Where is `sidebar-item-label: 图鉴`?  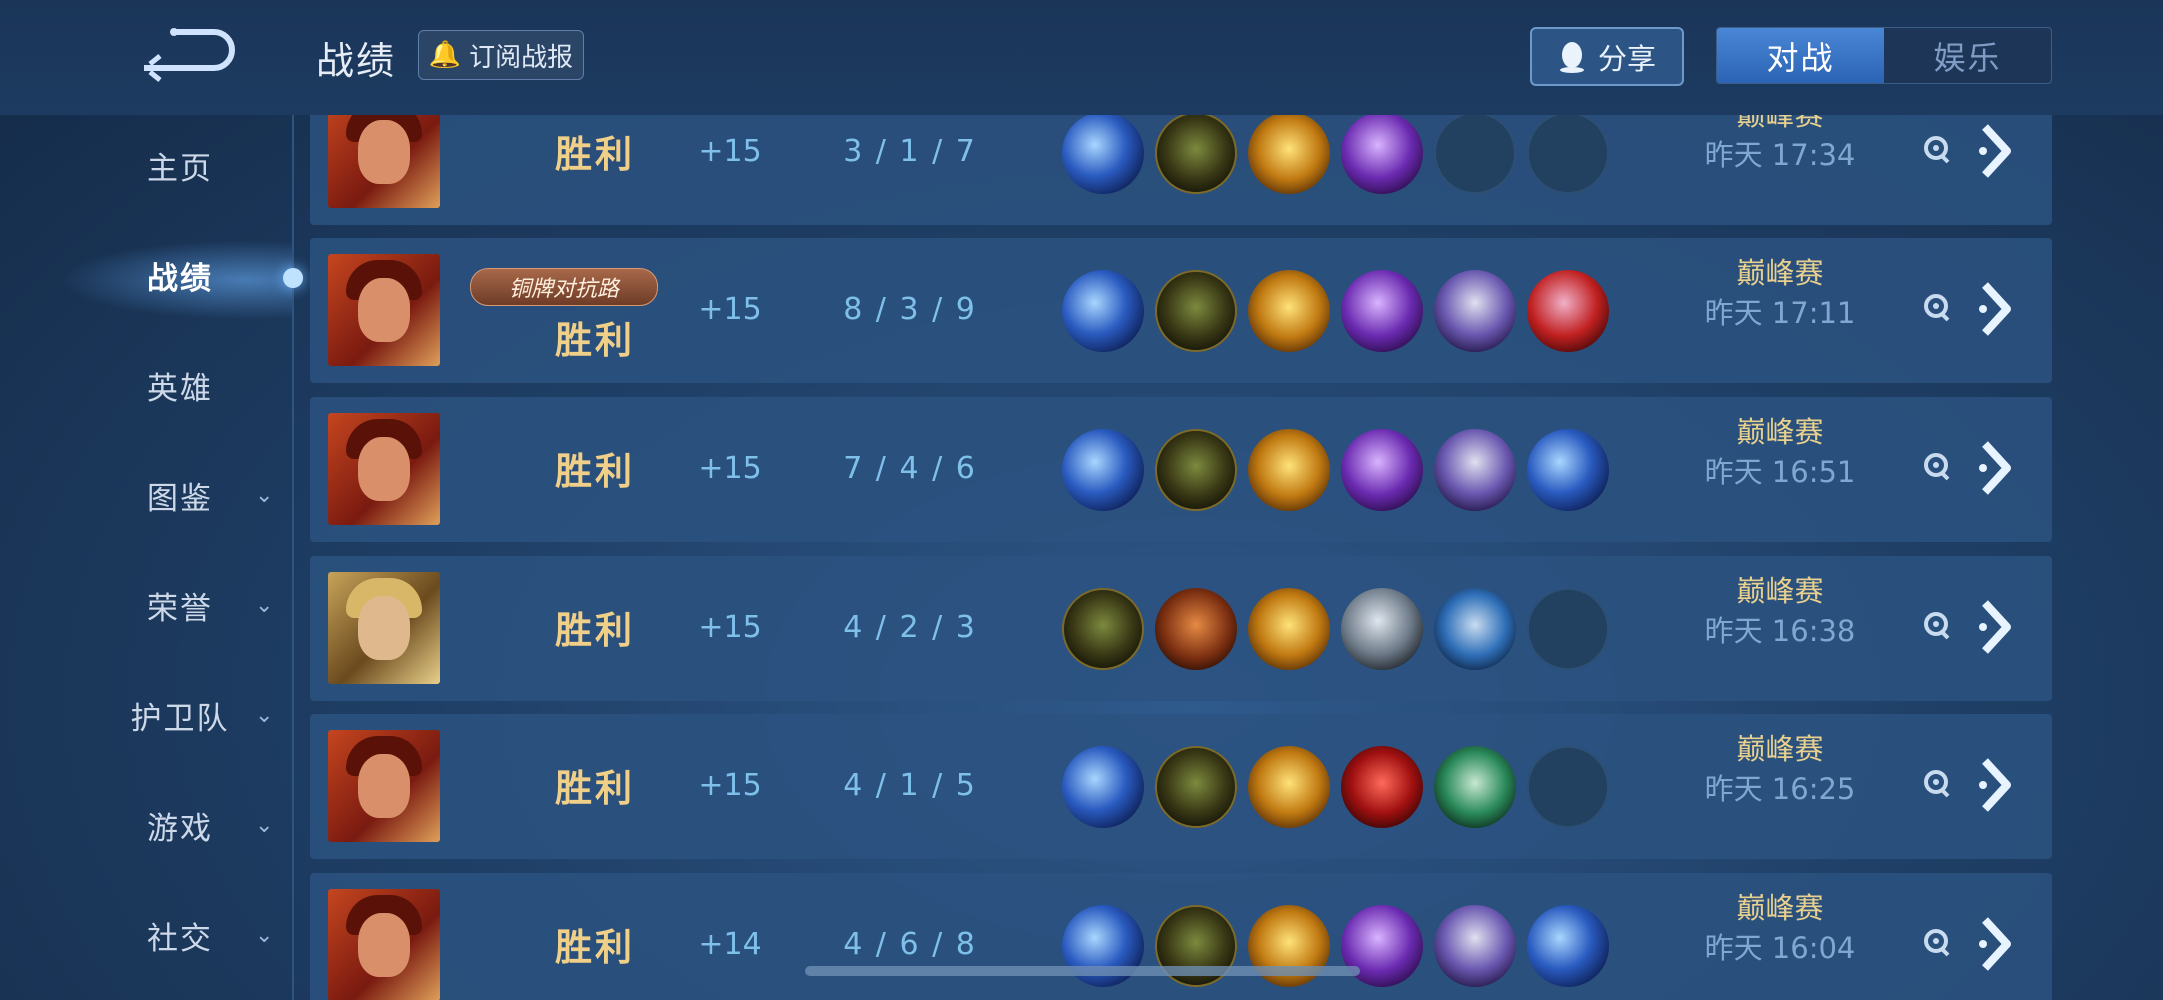 sidebar-item-label: 图鉴 is located at coordinates (180, 498).